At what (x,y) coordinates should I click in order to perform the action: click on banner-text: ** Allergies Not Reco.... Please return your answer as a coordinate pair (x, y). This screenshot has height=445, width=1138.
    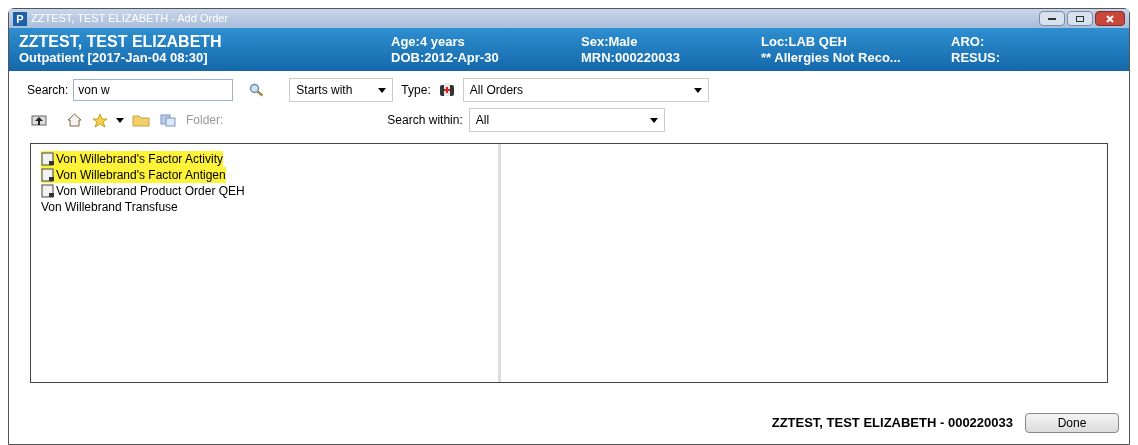
    Looking at the image, I should click on (831, 58).